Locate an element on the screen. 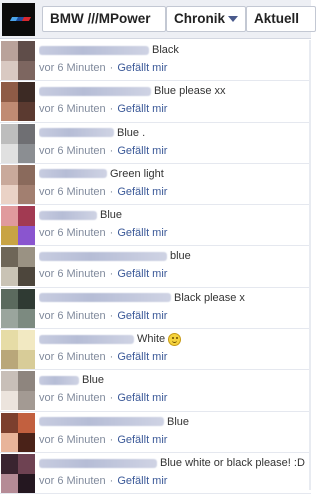 This screenshot has width=320, height=494. scrollbar-track is located at coordinates (310, 265).